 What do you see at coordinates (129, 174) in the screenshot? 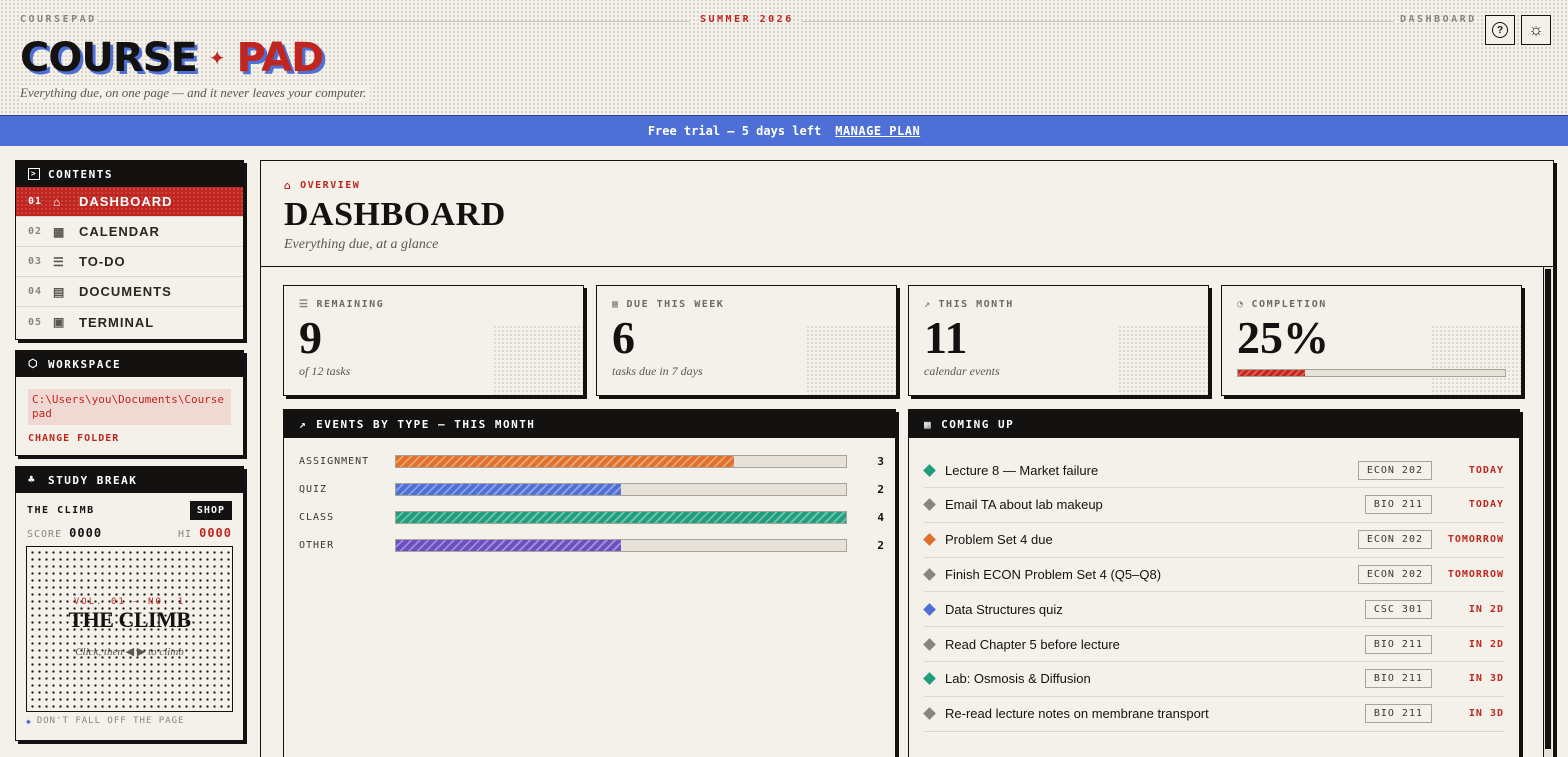
I see `contents-header: > CONTENTS` at bounding box center [129, 174].